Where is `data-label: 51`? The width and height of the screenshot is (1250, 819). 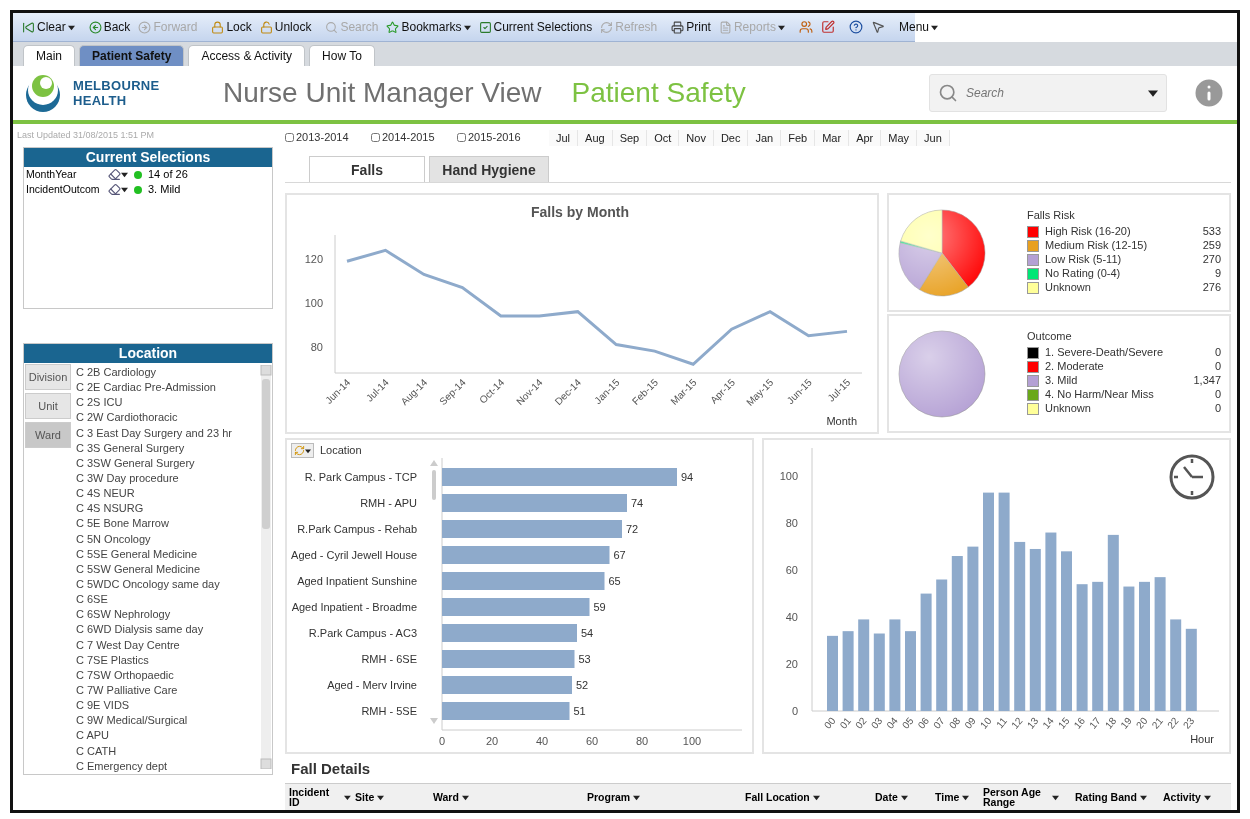 data-label: 51 is located at coordinates (579, 711).